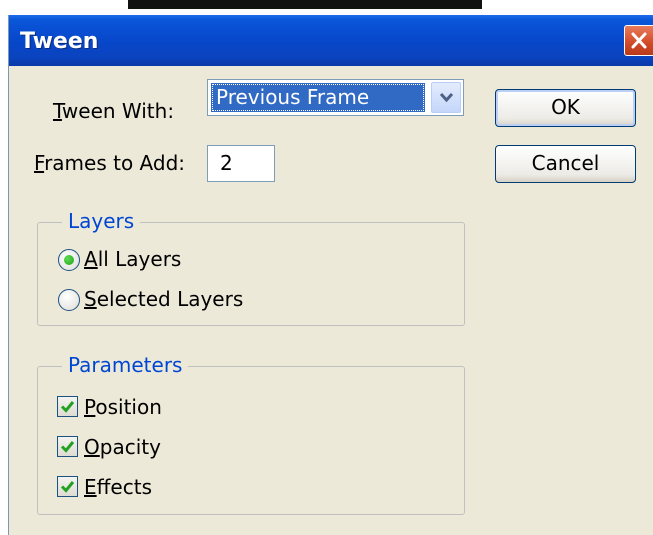 This screenshot has width=653, height=535. What do you see at coordinates (331, 40) in the screenshot?
I see `title-bar: Tween` at bounding box center [331, 40].